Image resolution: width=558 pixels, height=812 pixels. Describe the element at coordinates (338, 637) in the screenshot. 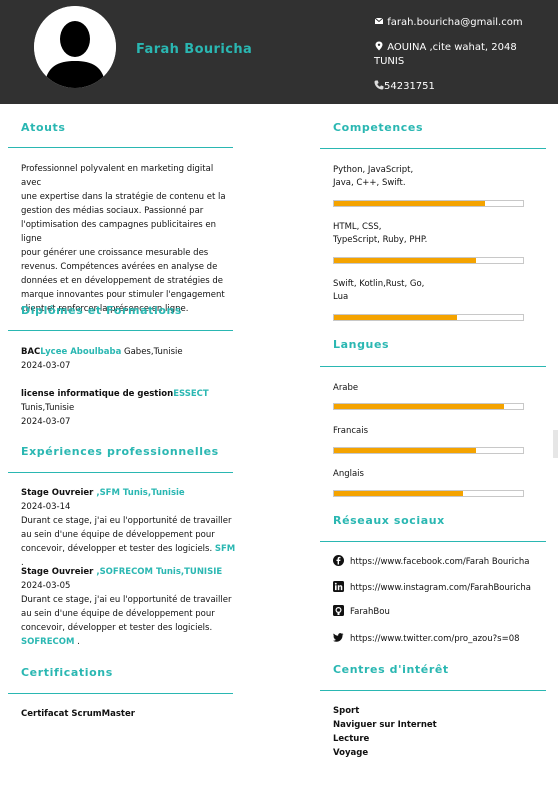

I see `twitter-icon` at that location.